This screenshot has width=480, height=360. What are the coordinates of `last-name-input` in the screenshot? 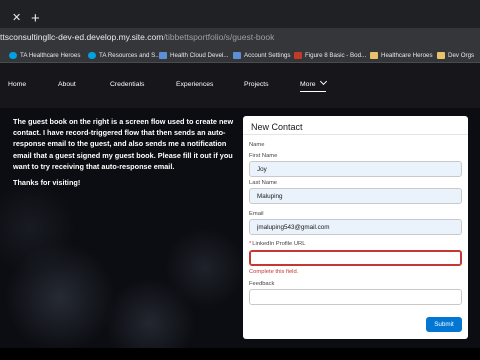 It's located at (355, 196).